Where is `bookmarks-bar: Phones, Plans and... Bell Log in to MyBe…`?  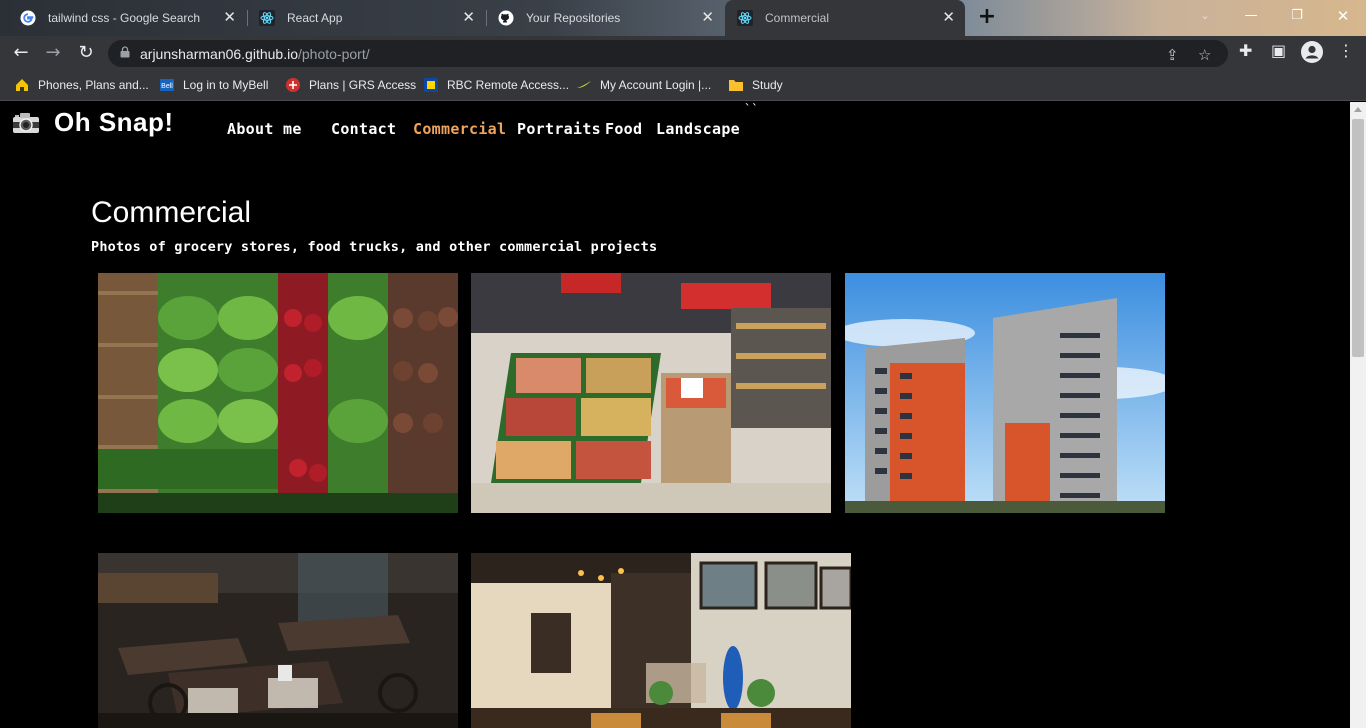
bookmarks-bar: Phones, Plans and... Bell Log in to MyBe… is located at coordinates (683, 85).